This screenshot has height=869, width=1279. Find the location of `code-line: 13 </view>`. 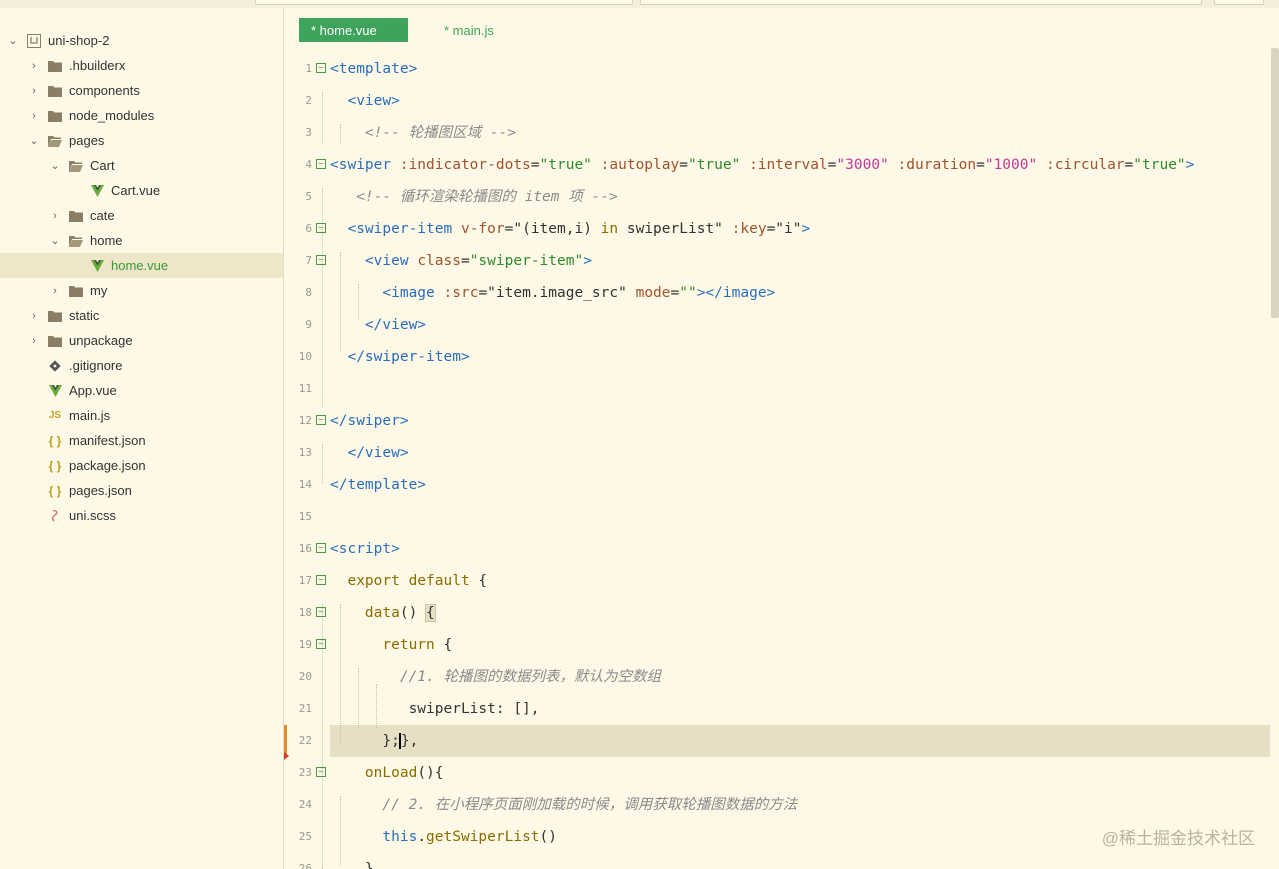

code-line: 13 </view> is located at coordinates (781, 453).